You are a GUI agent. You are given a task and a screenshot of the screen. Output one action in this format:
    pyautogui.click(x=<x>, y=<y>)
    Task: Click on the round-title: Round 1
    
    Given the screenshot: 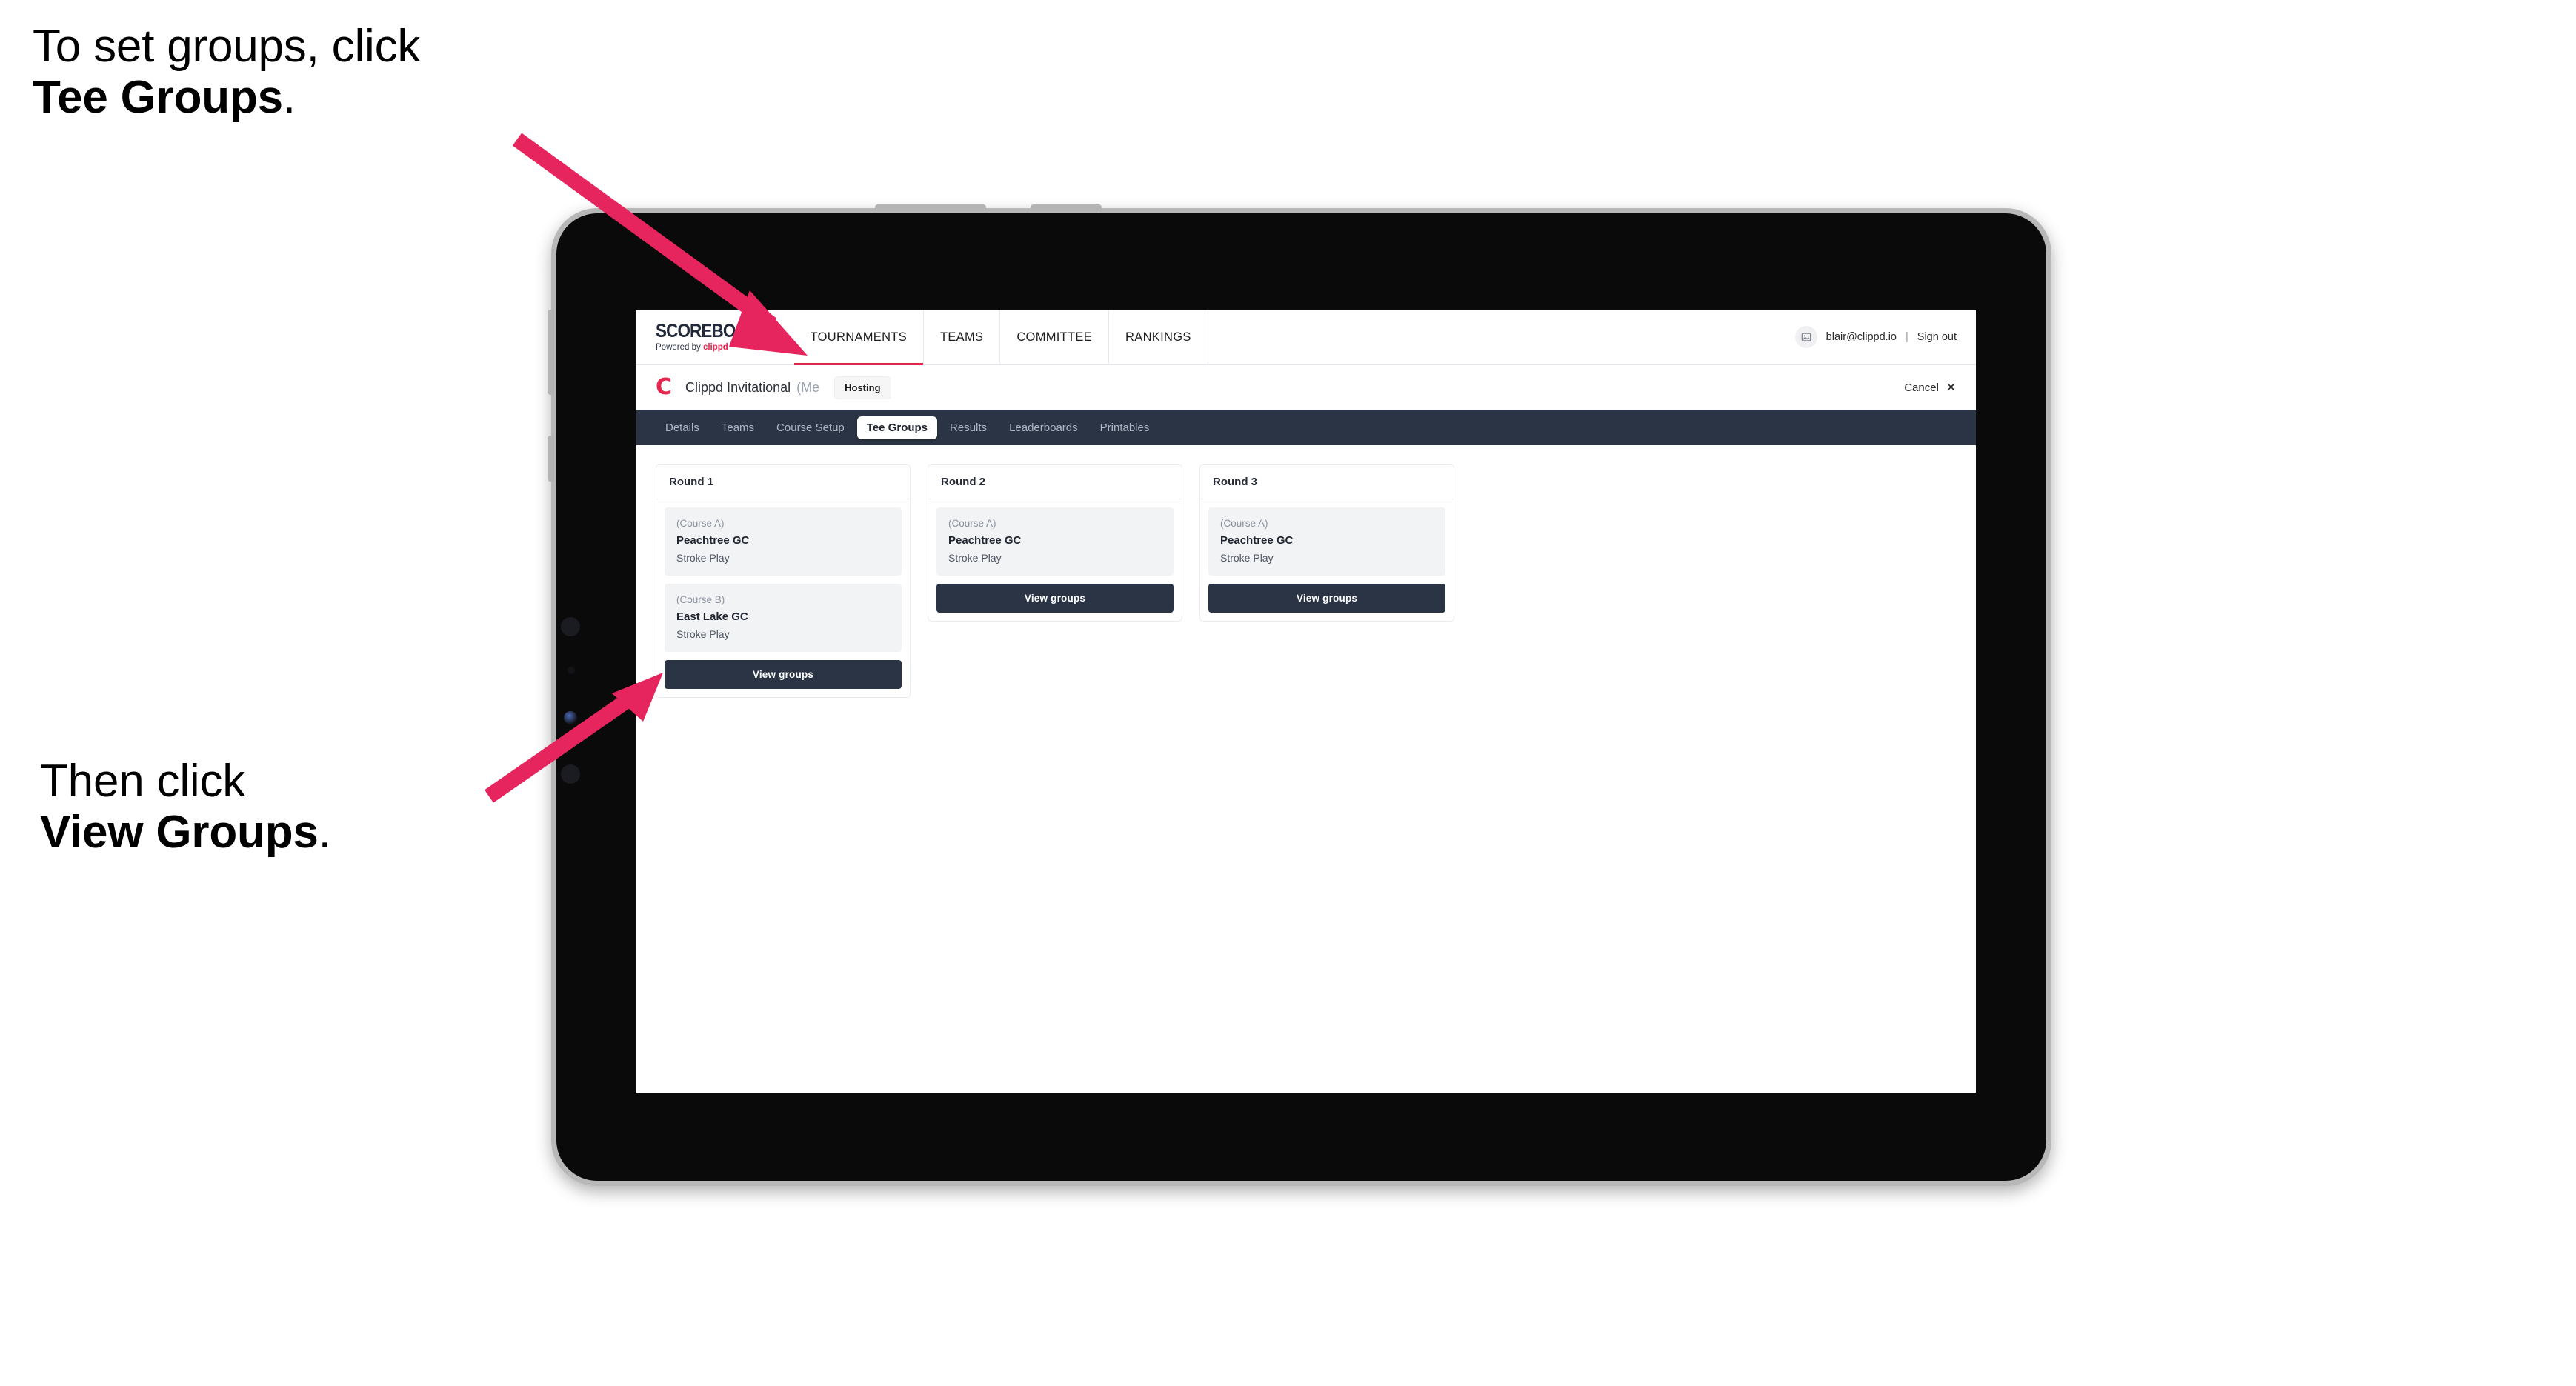 What is the action you would take?
    pyautogui.click(x=783, y=482)
    